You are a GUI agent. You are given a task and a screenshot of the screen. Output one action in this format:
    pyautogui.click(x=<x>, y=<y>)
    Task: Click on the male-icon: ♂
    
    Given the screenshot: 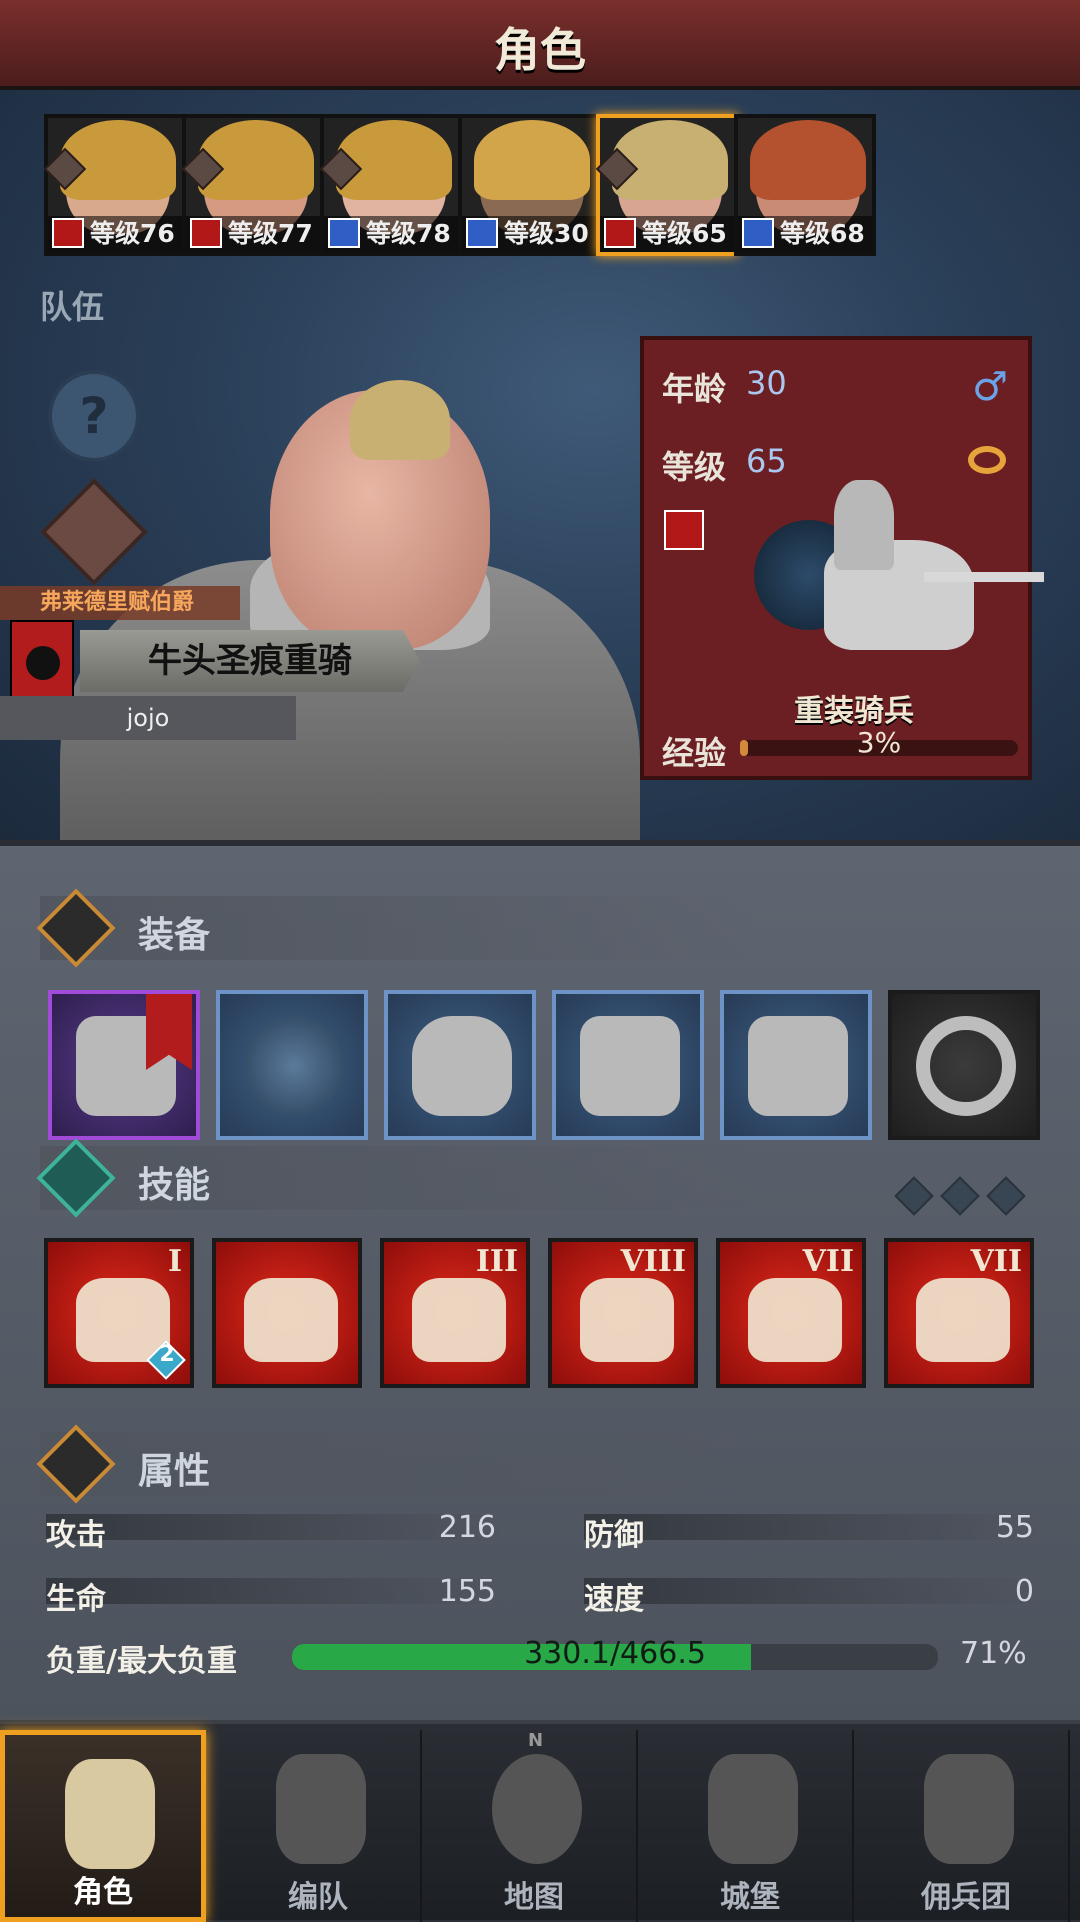 What is the action you would take?
    pyautogui.click(x=990, y=387)
    